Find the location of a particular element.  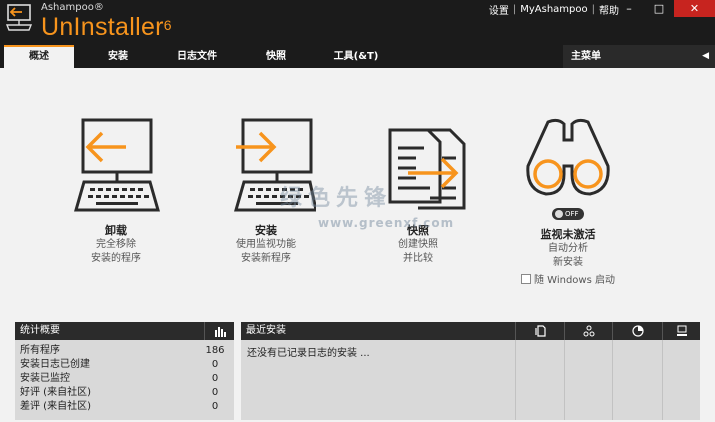

brand: Ashampoo® UnInstaller6 is located at coordinates (106, 21).